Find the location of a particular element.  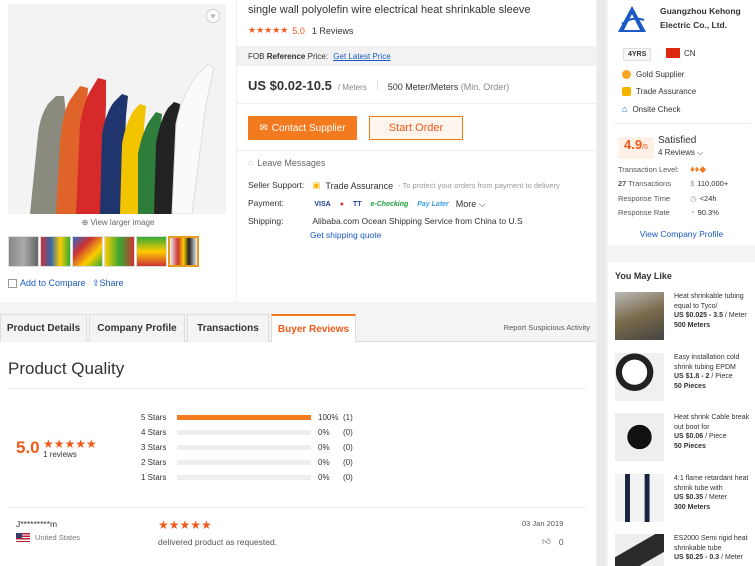

chat-icon: ◌ is located at coordinates (251, 163).